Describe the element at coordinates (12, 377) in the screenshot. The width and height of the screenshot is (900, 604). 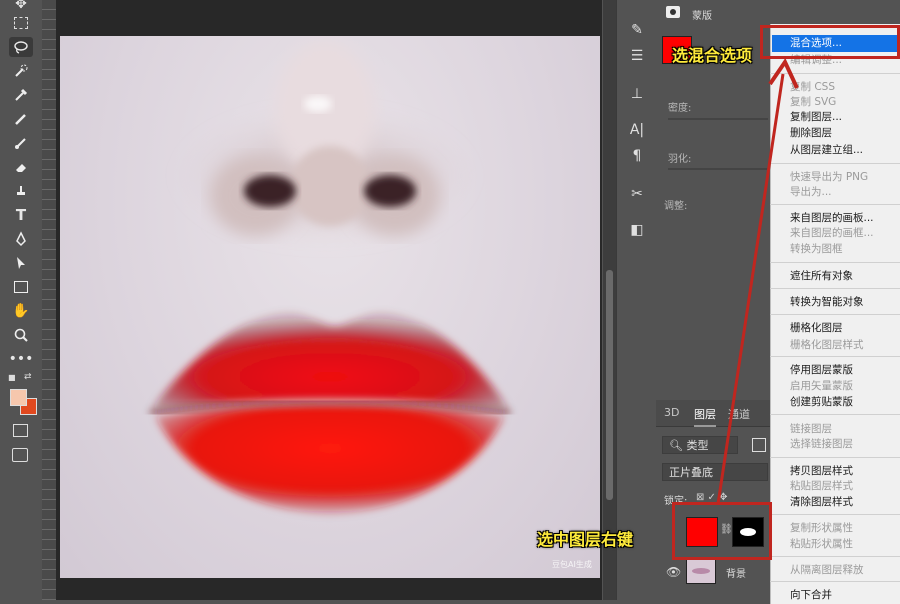
I see `default-colors-icon: ■` at that location.